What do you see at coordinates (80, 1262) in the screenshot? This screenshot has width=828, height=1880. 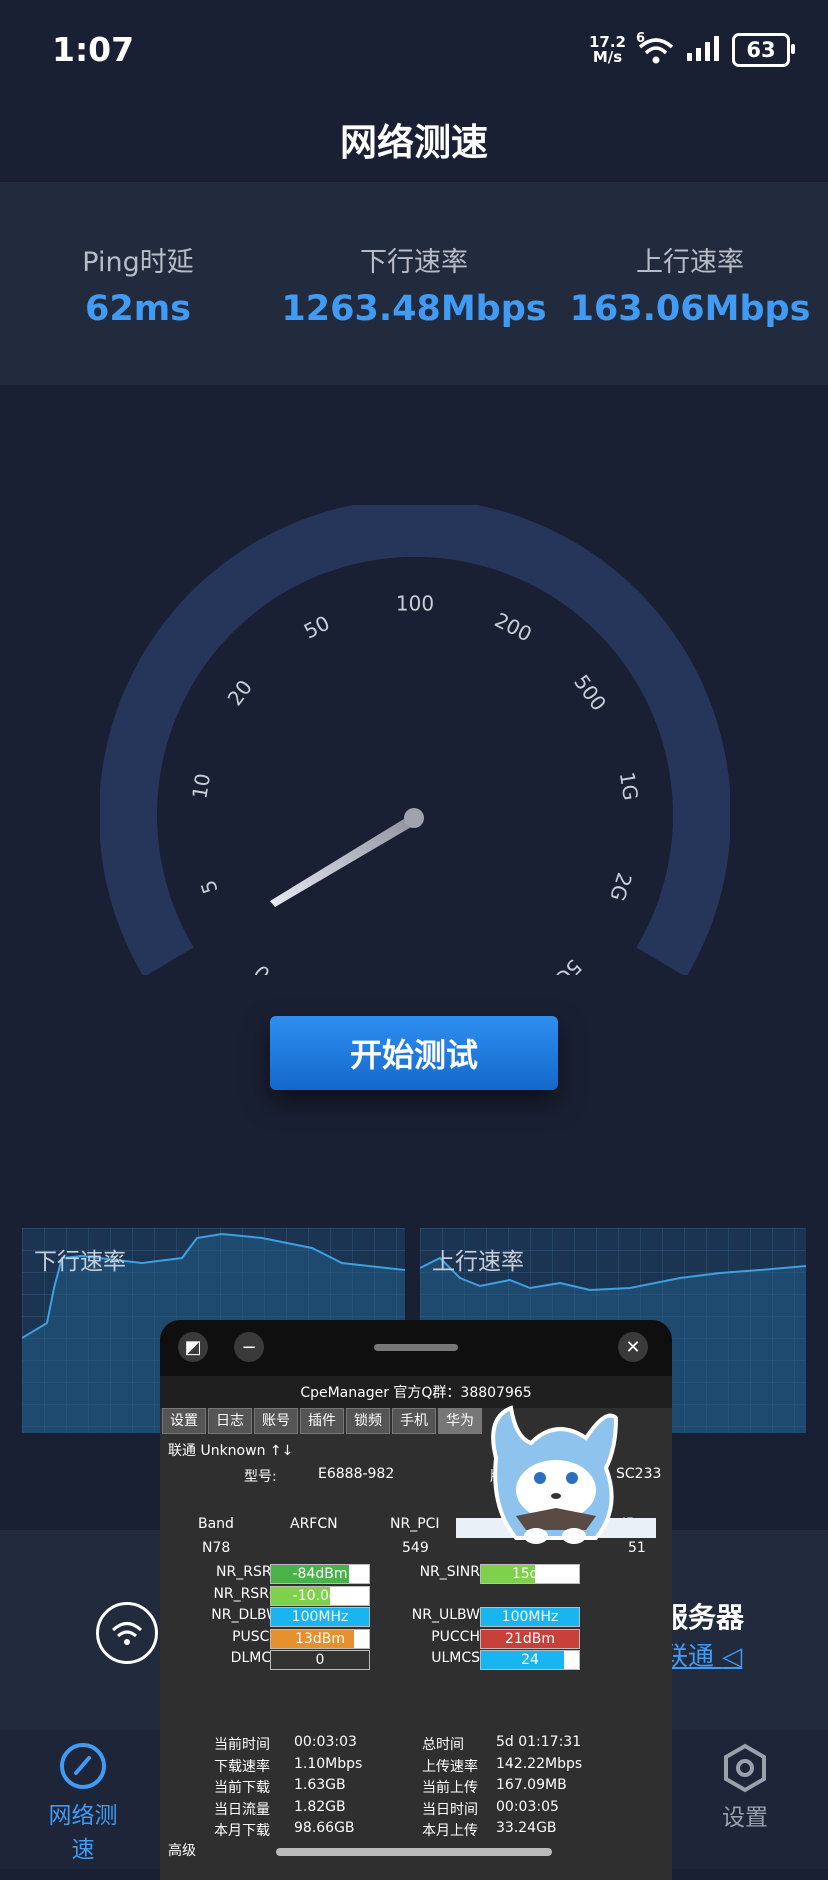 I see `download-chart-label: 下行速率` at bounding box center [80, 1262].